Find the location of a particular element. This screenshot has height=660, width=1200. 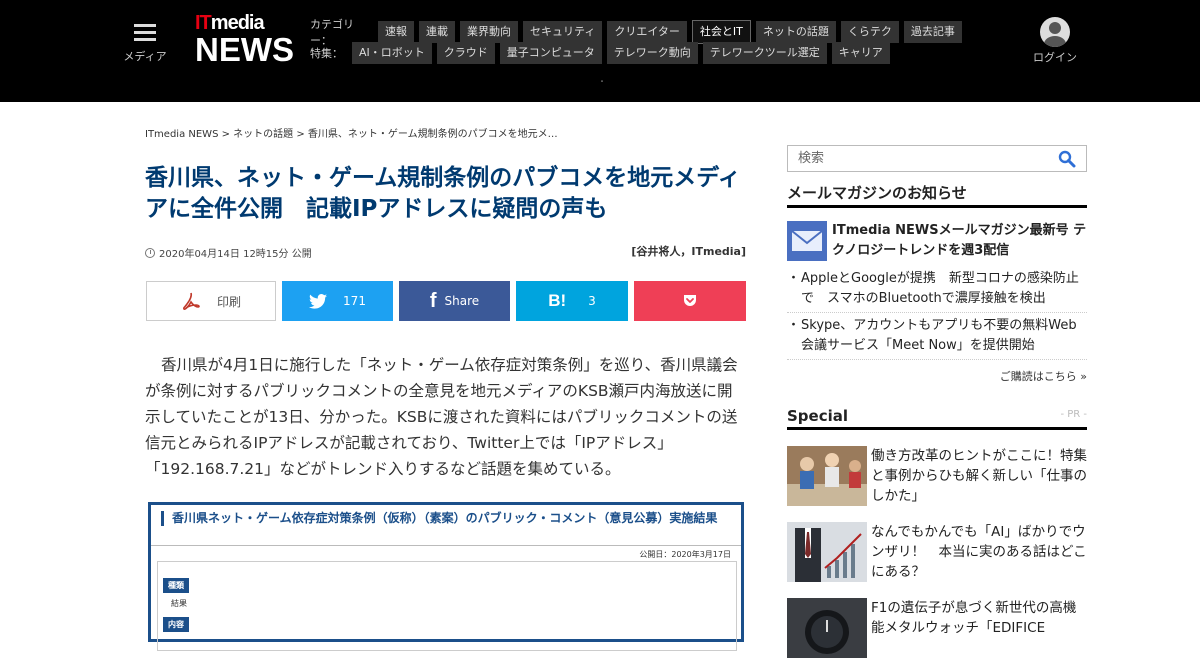

category-tag: 業界動向 is located at coordinates (489, 32).